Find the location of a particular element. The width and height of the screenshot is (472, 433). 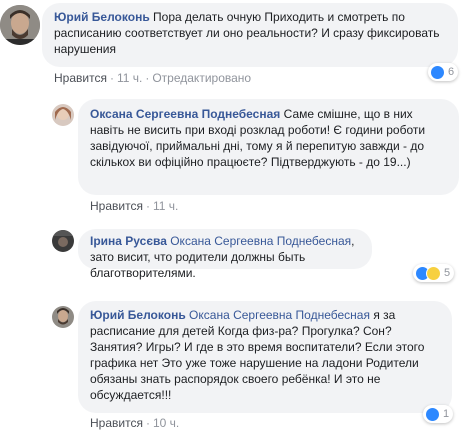

comment-meta: Нравится · 11 ч. is located at coordinates (134, 206).